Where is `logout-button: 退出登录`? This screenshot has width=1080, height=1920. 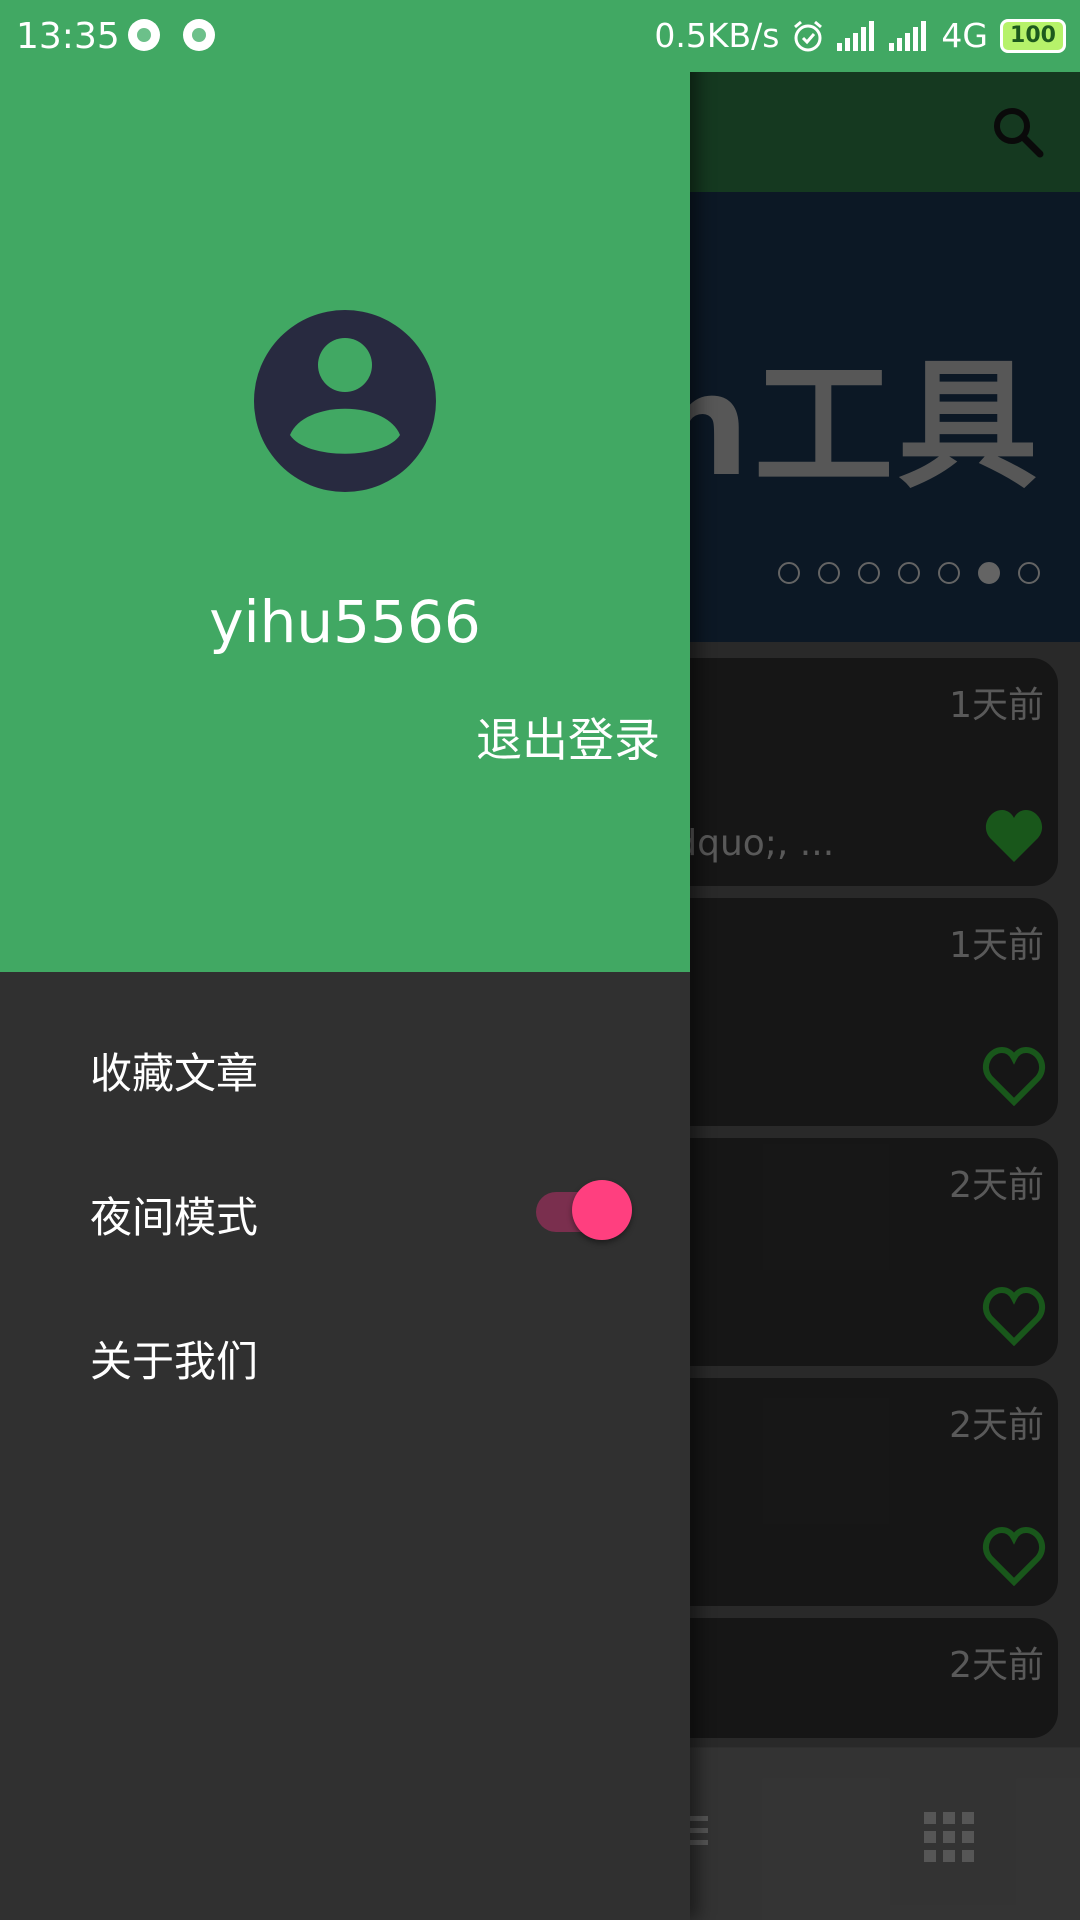 logout-button: 退出登录 is located at coordinates (568, 737).